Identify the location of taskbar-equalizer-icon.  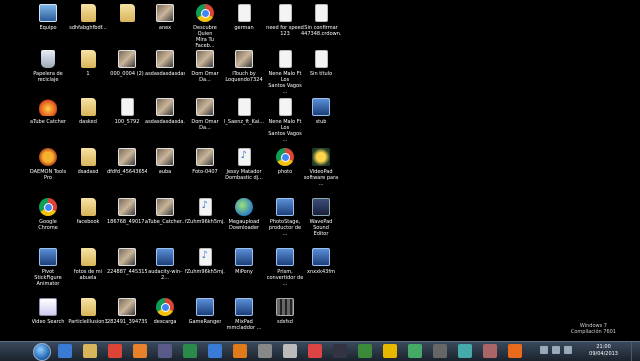
(465, 351).